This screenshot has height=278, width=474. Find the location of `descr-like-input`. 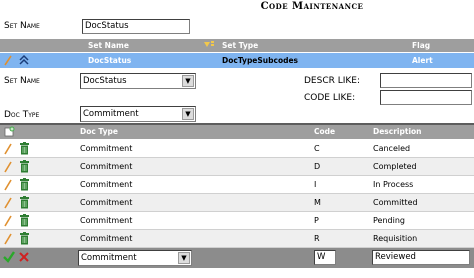

descr-like-input is located at coordinates (426, 80).